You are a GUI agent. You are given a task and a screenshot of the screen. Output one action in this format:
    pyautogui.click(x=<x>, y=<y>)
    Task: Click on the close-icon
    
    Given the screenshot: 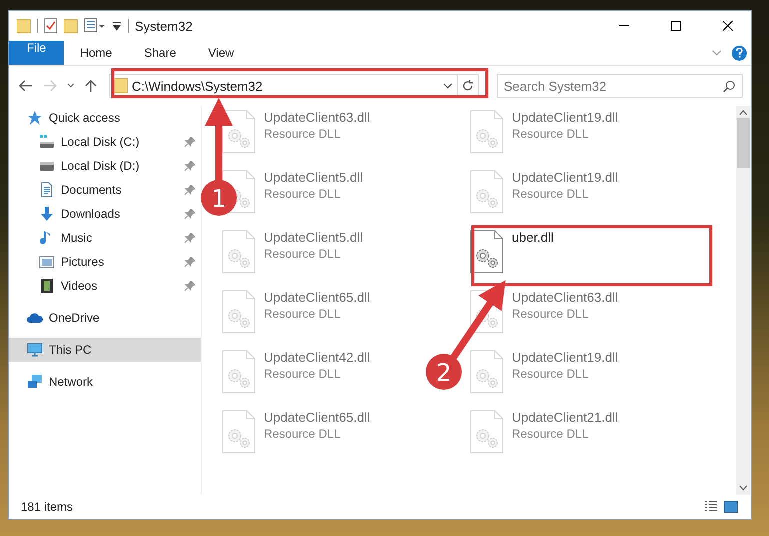 What is the action you would take?
    pyautogui.click(x=728, y=26)
    